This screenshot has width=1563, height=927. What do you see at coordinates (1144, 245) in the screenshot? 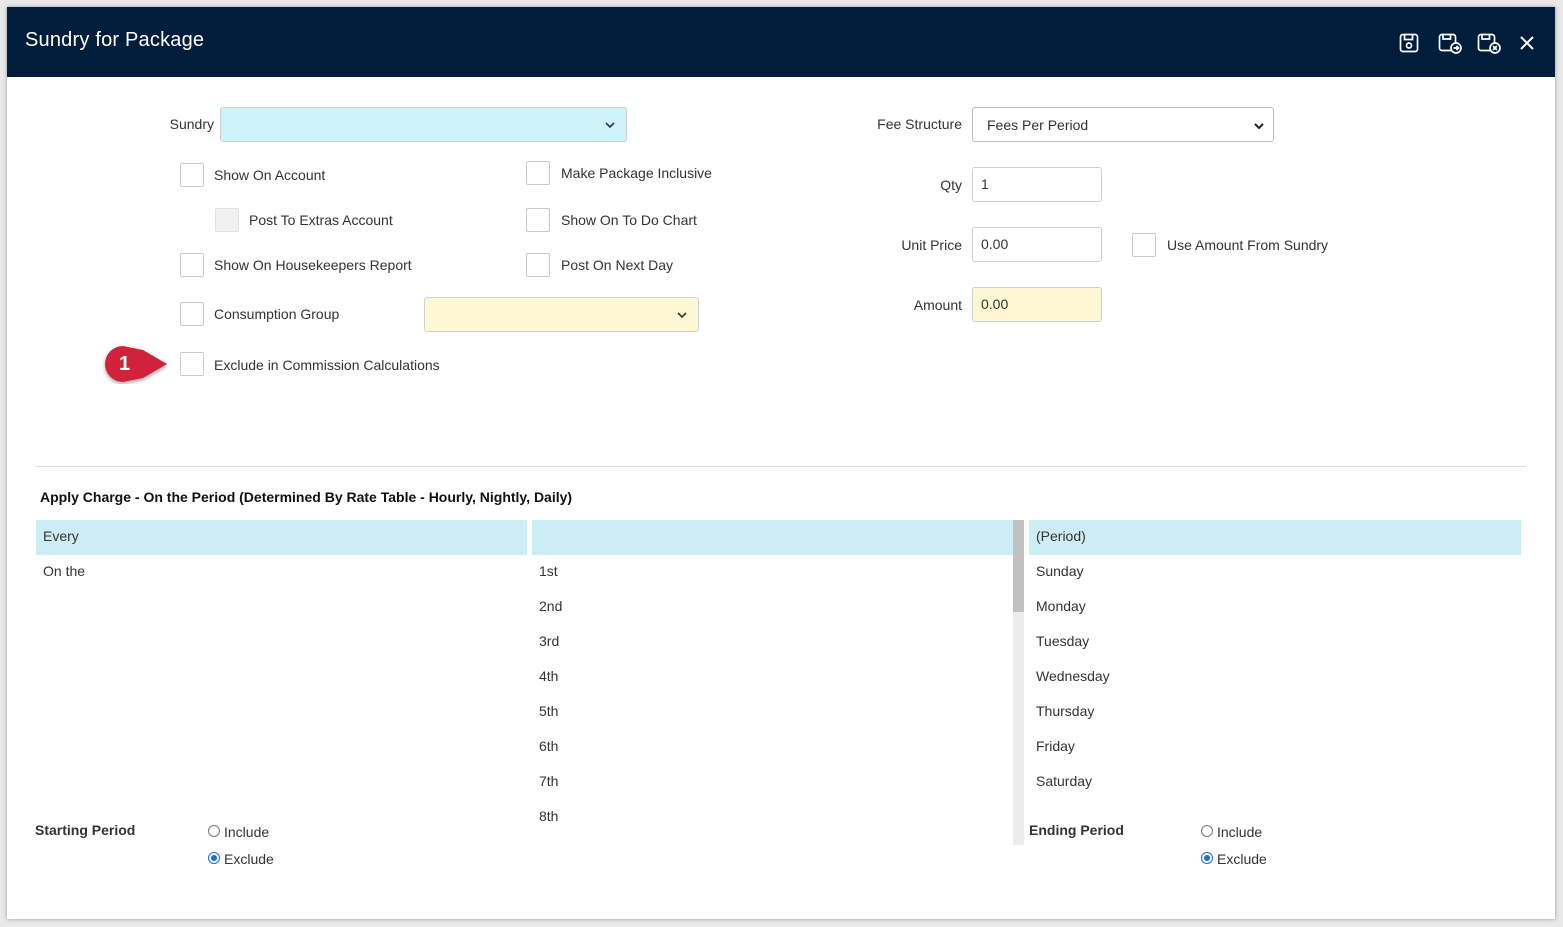
I see `use-amount-from-sundry-checkbox` at bounding box center [1144, 245].